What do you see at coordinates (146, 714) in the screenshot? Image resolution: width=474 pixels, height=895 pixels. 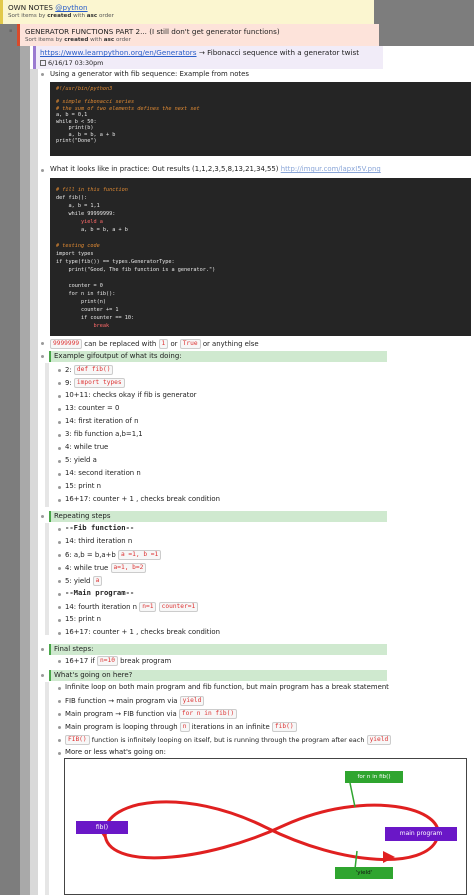 I see `text: → FIB function via` at bounding box center [146, 714].